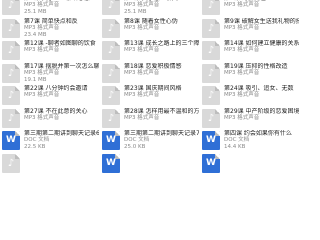 Image resolution: width=320 pixels, height=240 pixels. I want to click on file-name: 第29课 中产阶级的恋爱困境, so click(261, 111).